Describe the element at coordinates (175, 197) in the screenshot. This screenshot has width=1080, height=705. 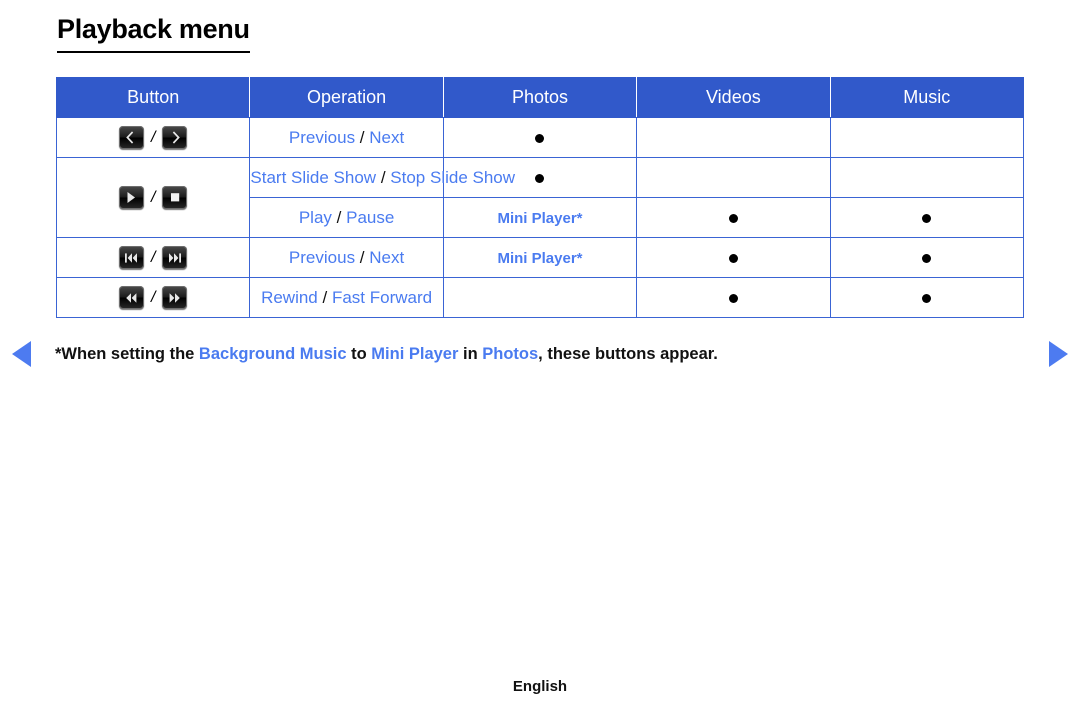
I see `stop-icon` at that location.